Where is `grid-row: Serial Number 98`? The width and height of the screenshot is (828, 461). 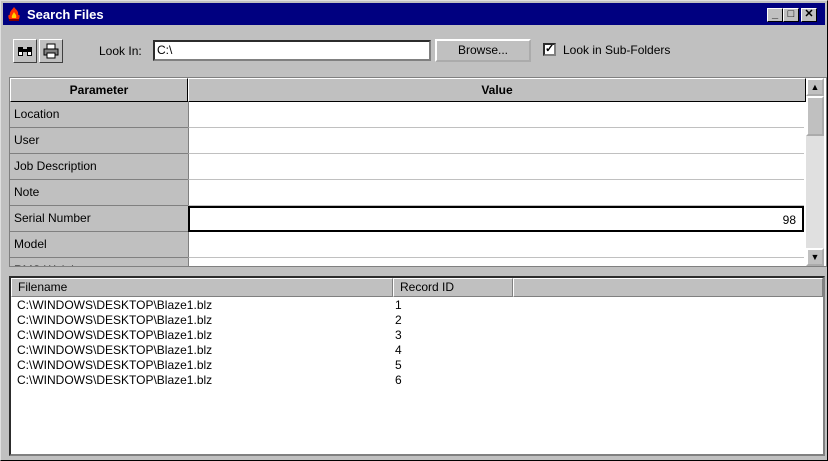
grid-row: Serial Number 98 is located at coordinates (408, 219).